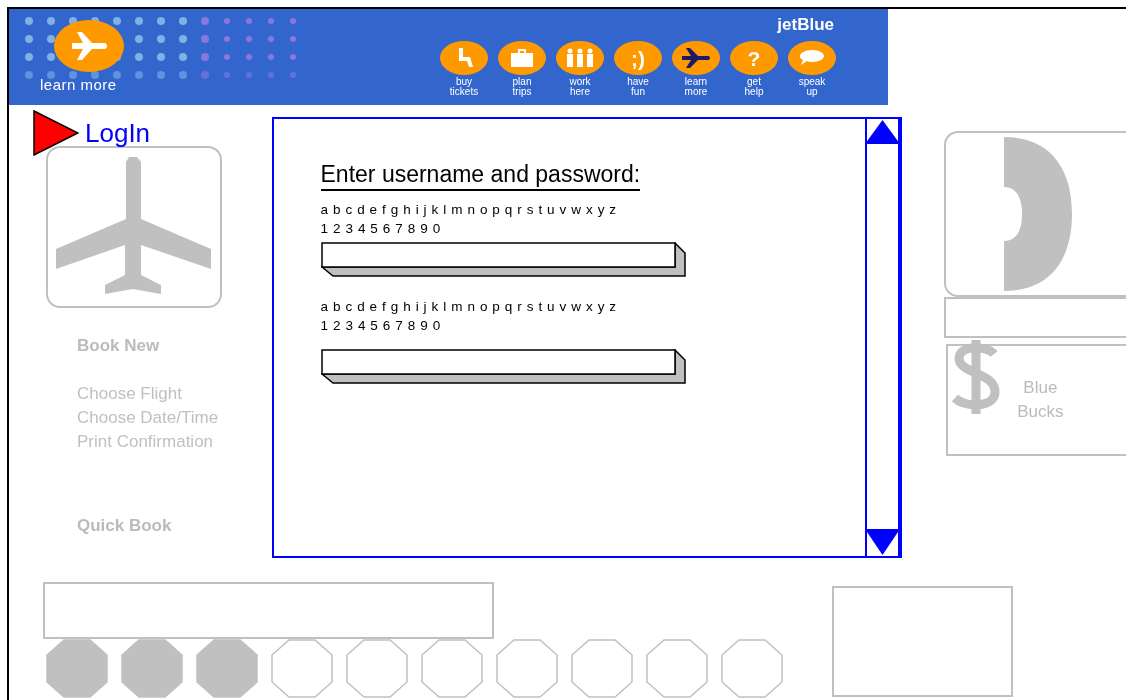 Image resolution: width=1126 pixels, height=700 pixels. Describe the element at coordinates (522, 58) in the screenshot. I see `briefcase-icon` at that location.